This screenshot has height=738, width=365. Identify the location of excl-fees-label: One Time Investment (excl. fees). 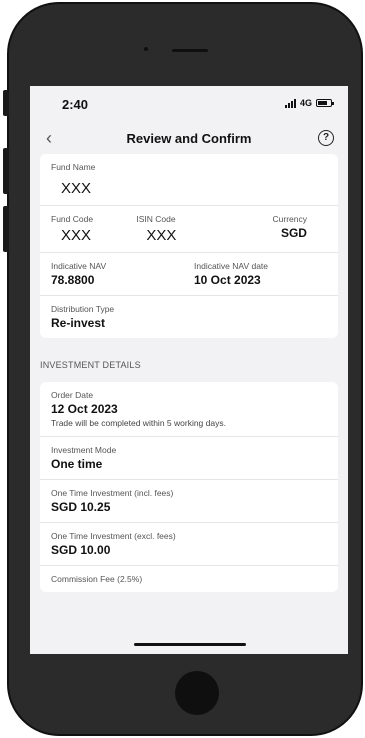
(113, 536).